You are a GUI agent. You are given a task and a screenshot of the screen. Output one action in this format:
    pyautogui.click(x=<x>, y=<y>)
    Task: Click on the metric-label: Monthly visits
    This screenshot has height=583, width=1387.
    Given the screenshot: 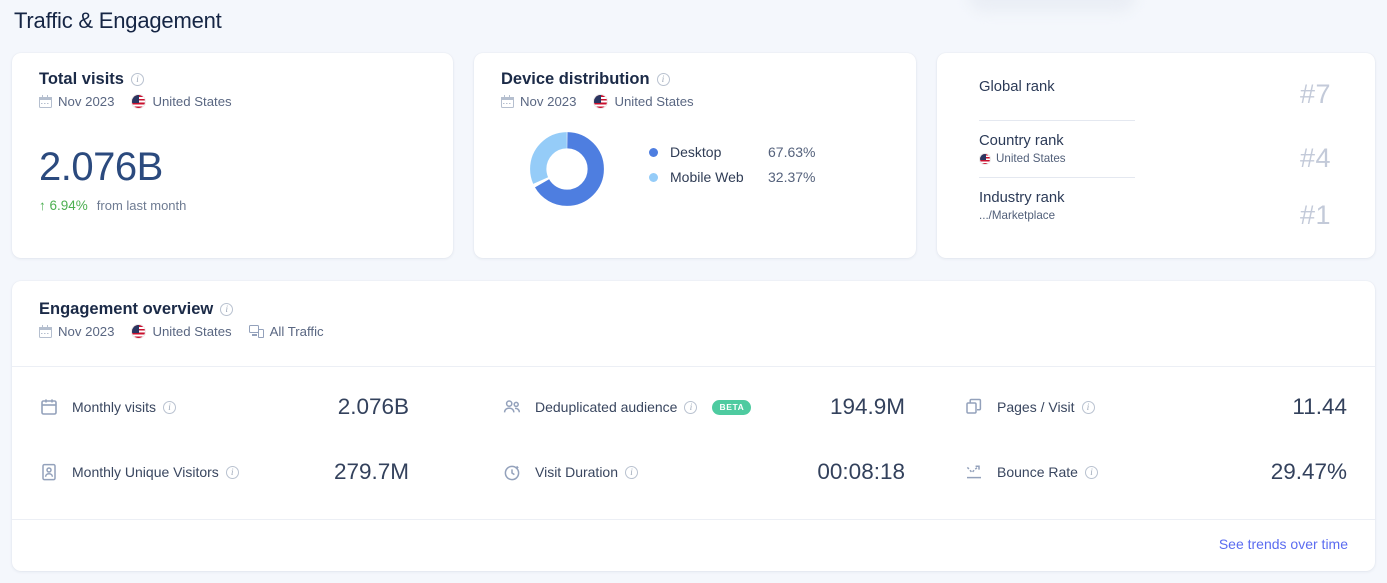 What is the action you would take?
    pyautogui.click(x=114, y=407)
    